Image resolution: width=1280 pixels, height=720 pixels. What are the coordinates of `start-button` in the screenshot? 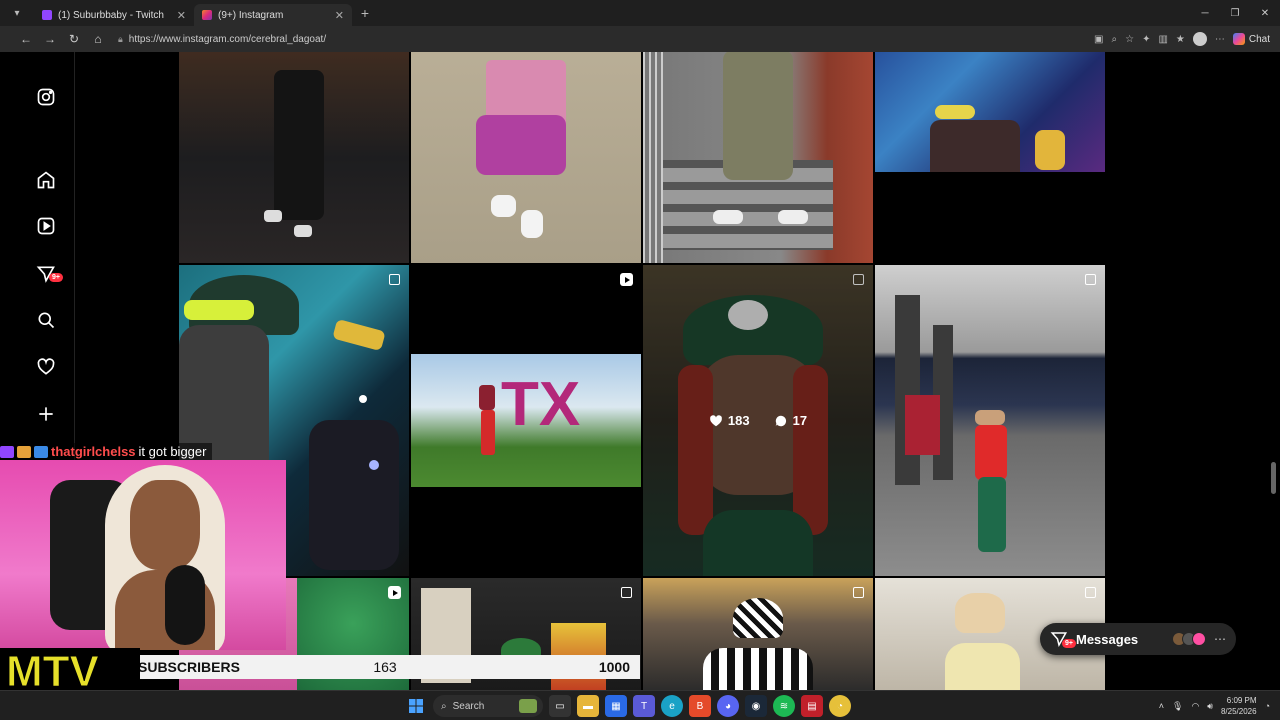 It's located at (416, 706).